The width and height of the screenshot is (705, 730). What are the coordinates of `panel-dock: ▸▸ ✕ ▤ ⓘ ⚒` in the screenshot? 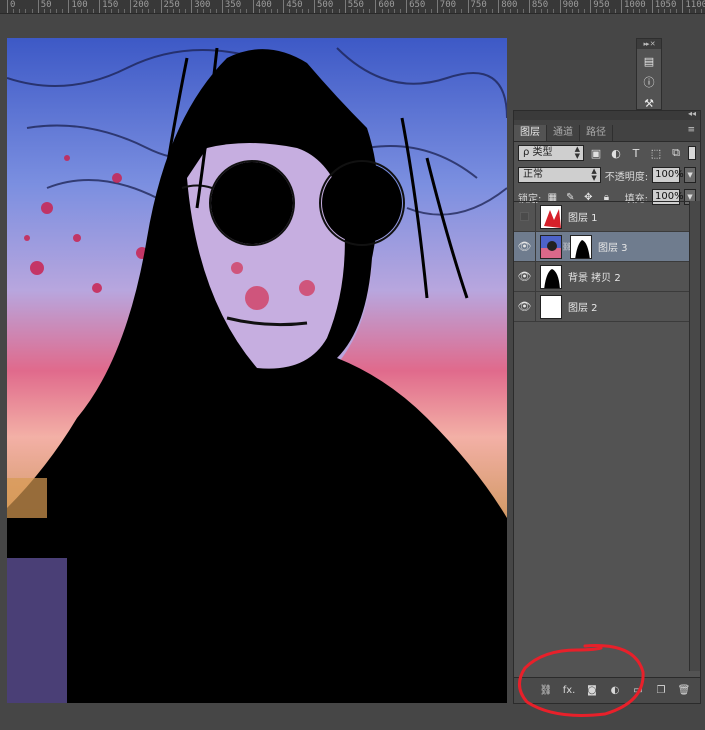 It's located at (649, 74).